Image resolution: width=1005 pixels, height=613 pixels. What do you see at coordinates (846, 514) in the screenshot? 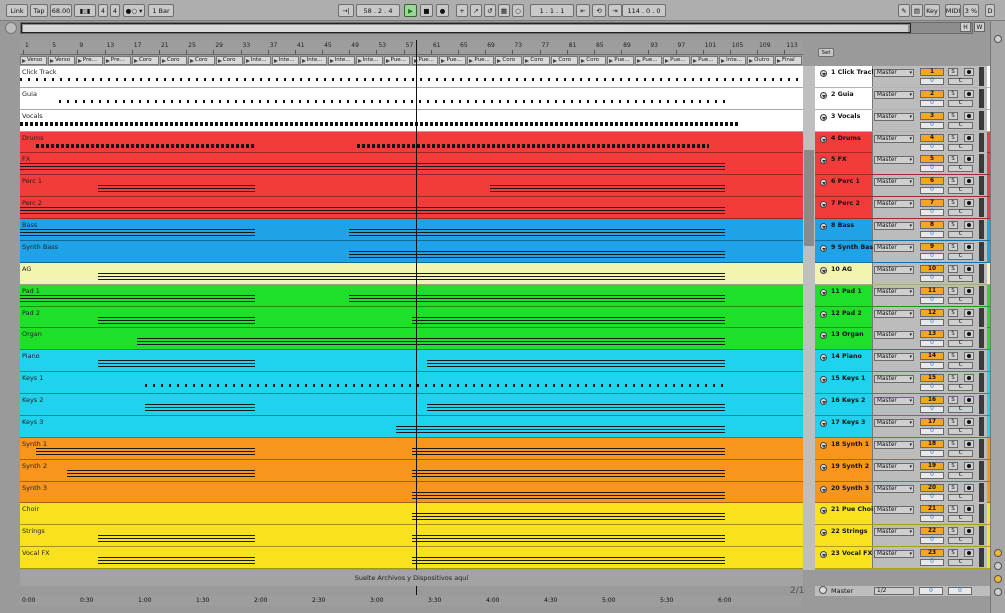
I see `track-header: 21 Pue Choir` at bounding box center [846, 514].